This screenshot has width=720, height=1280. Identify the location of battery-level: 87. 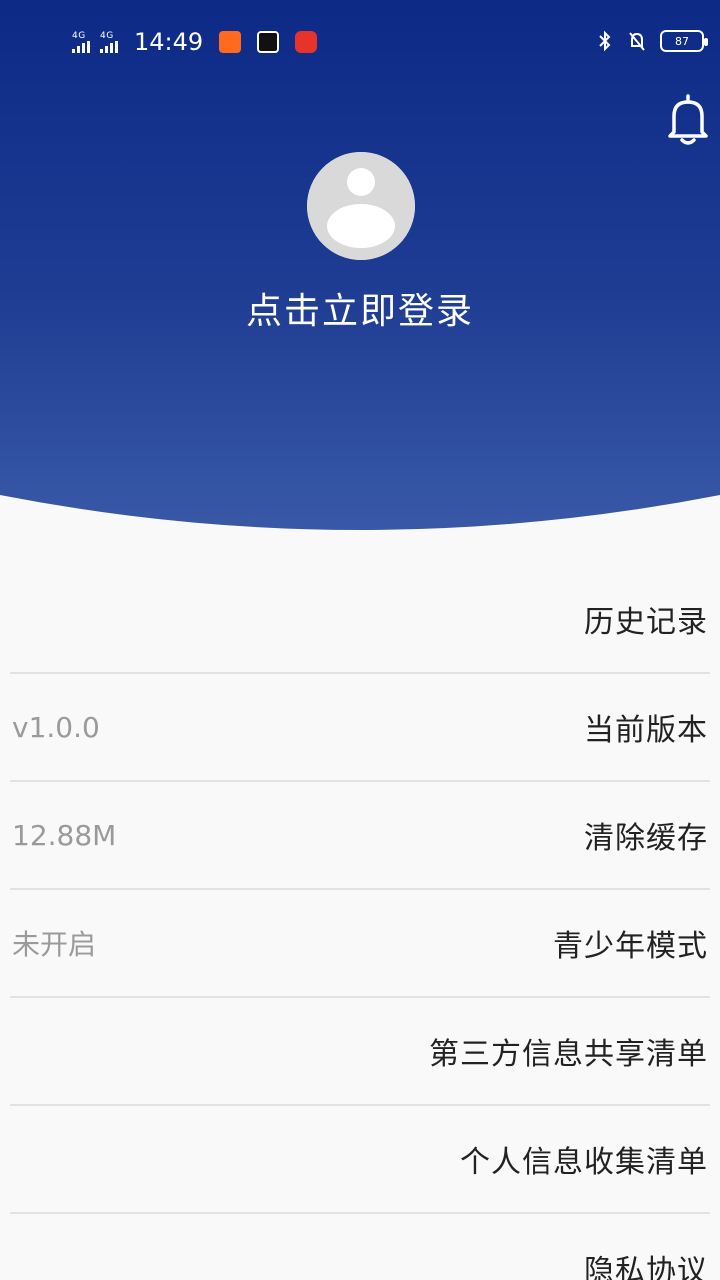
(682, 41).